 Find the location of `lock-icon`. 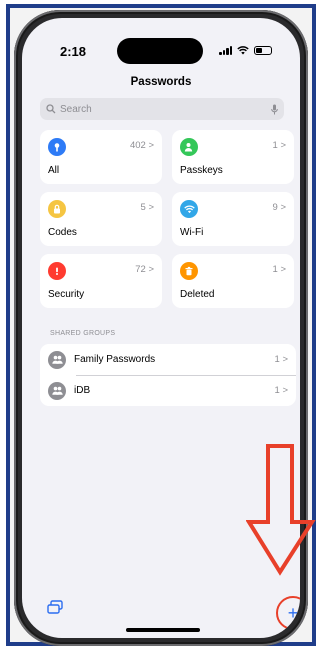

lock-icon is located at coordinates (57, 209).